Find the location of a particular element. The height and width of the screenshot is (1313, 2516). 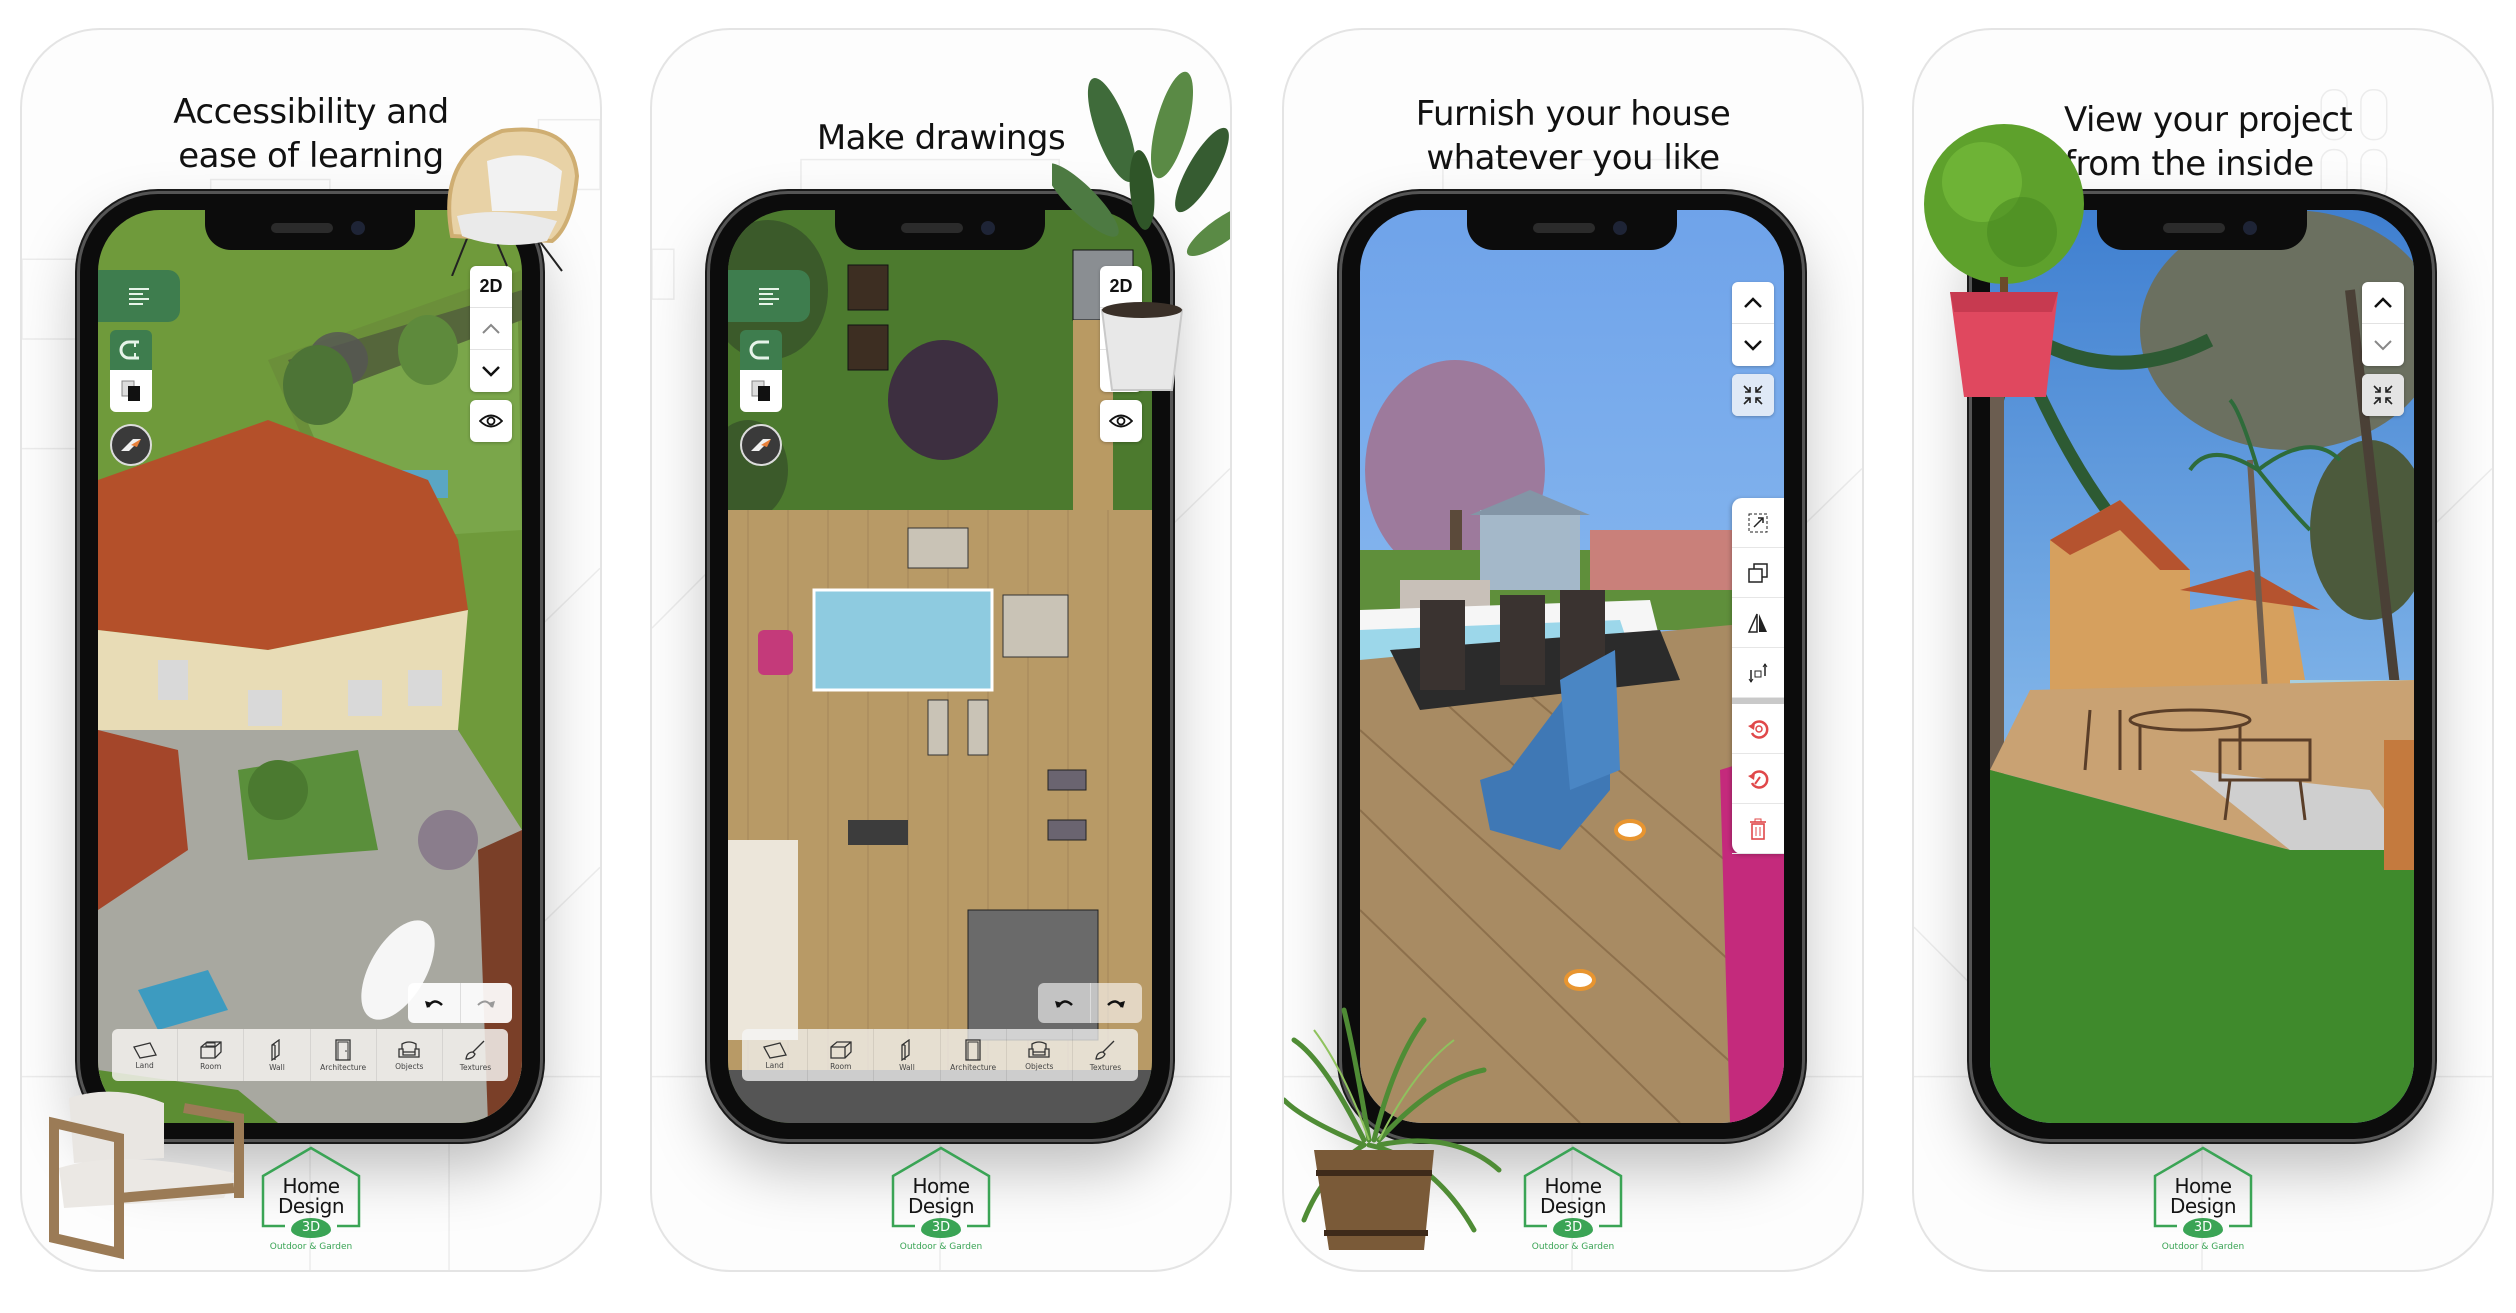

chevron-up-icon is located at coordinates (2383, 302).